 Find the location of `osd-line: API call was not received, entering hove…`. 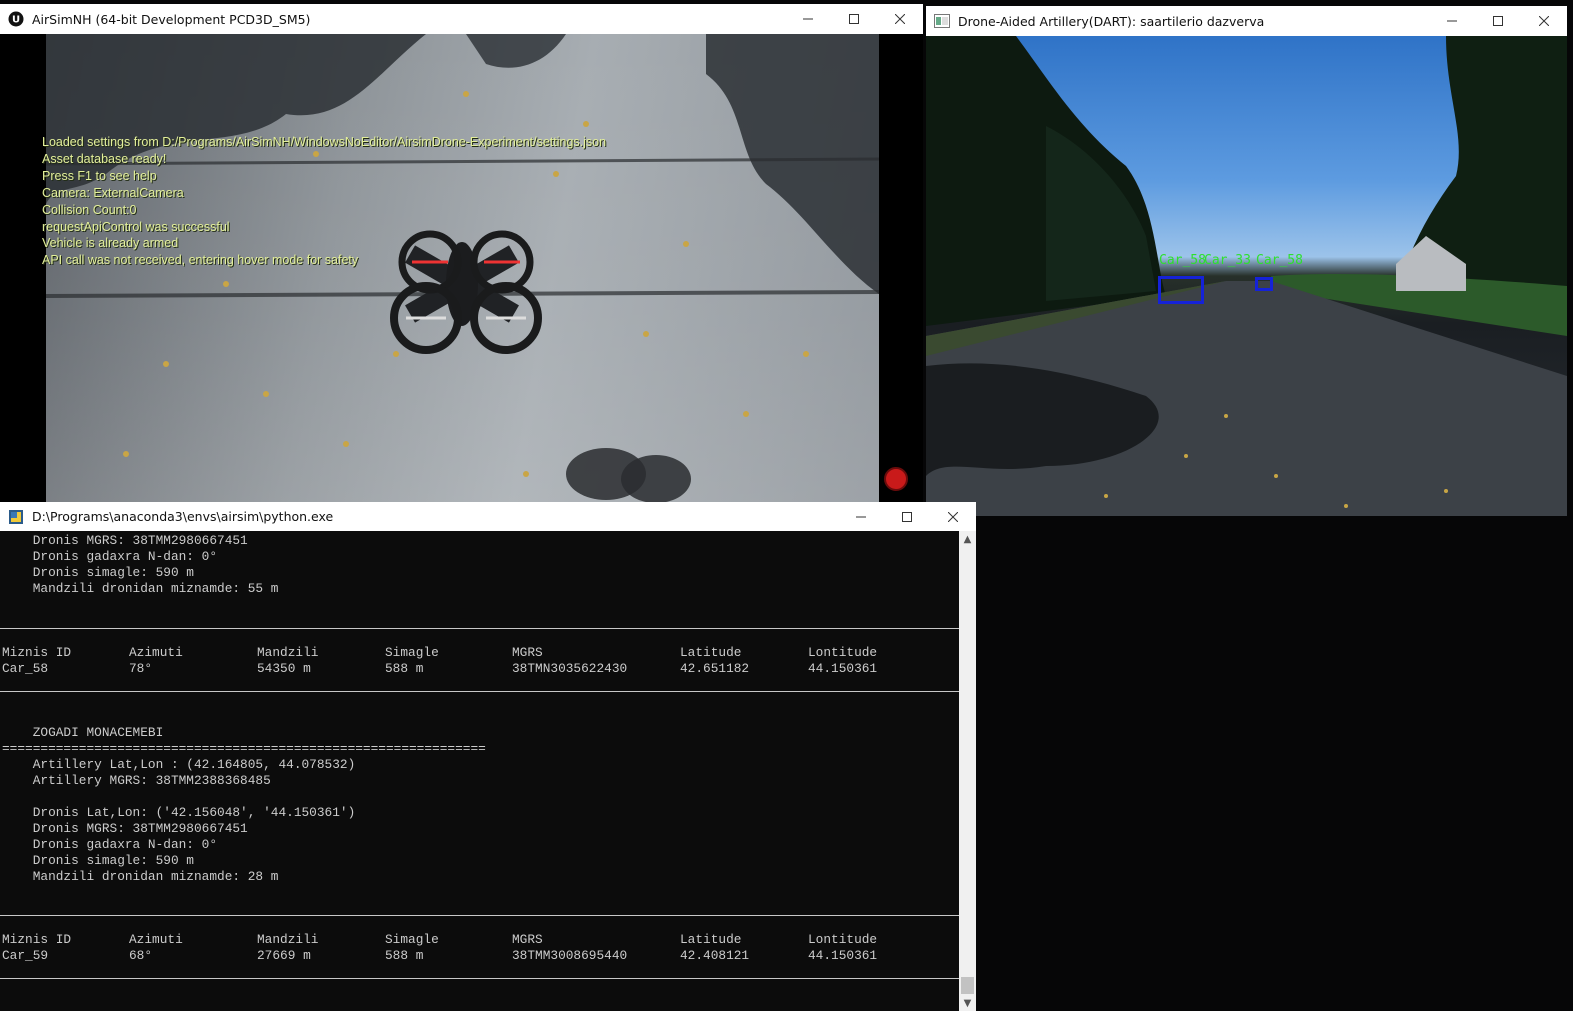

osd-line: API call was not received, entering hove… is located at coordinates (200, 260).